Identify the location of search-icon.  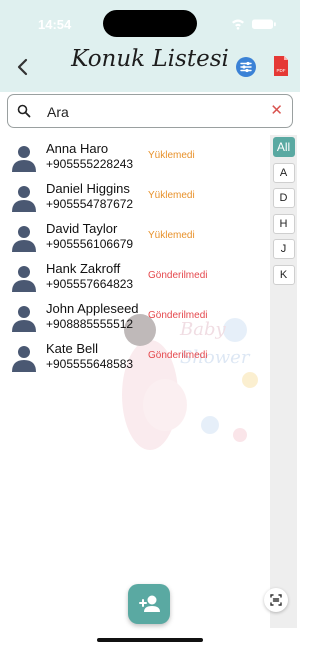
(24, 111).